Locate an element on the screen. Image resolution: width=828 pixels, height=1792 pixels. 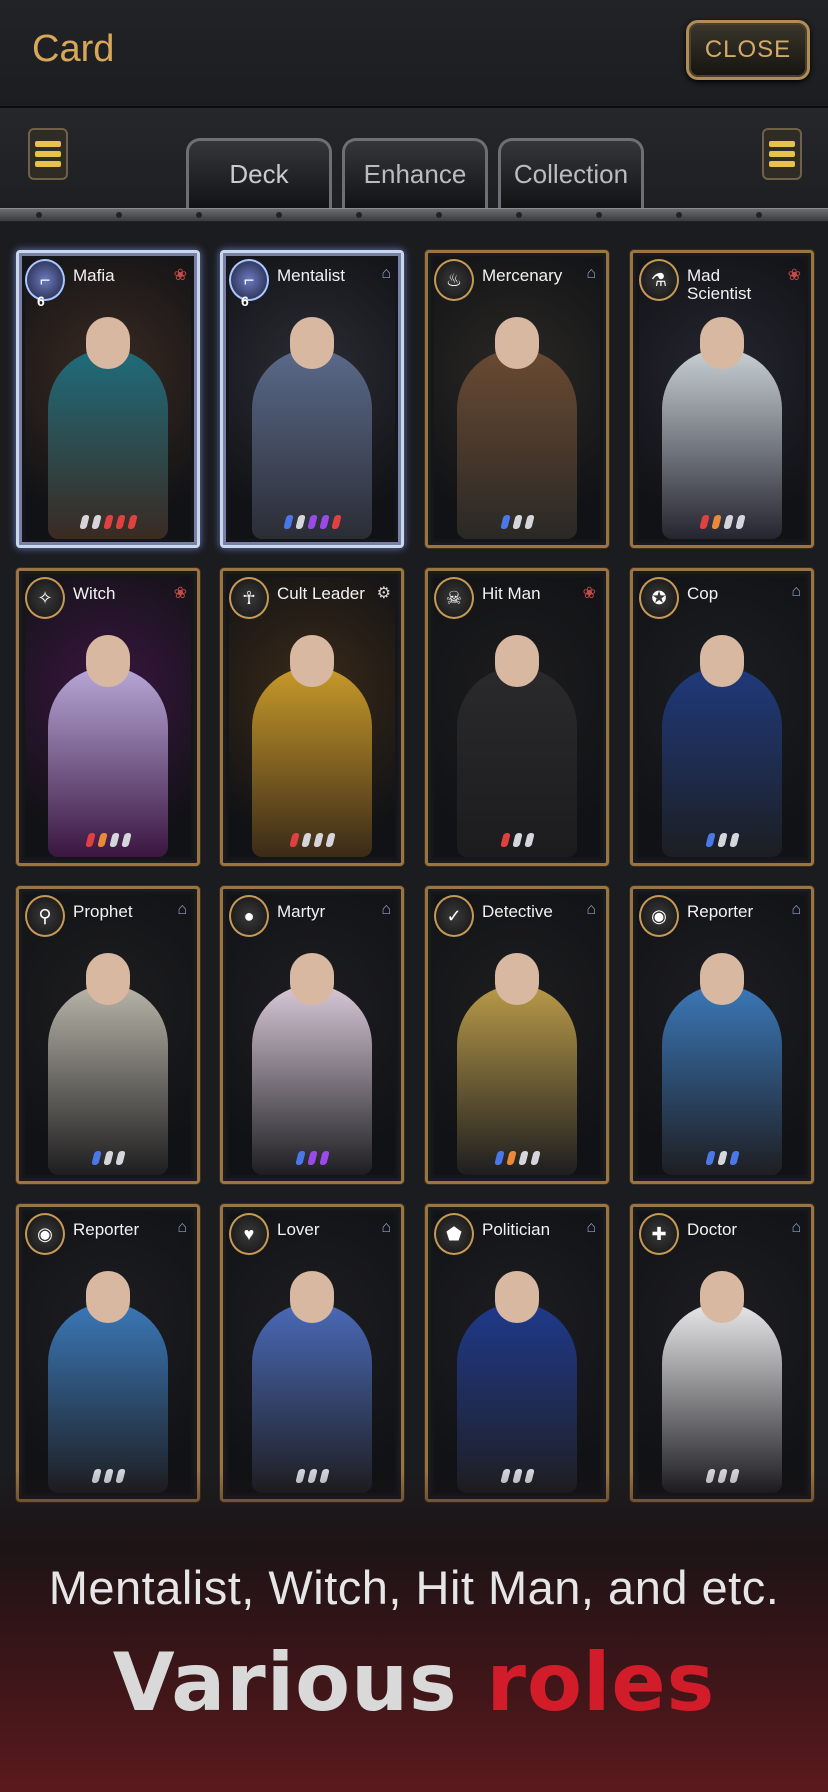
fire-icon: ♨ is located at coordinates (454, 280).